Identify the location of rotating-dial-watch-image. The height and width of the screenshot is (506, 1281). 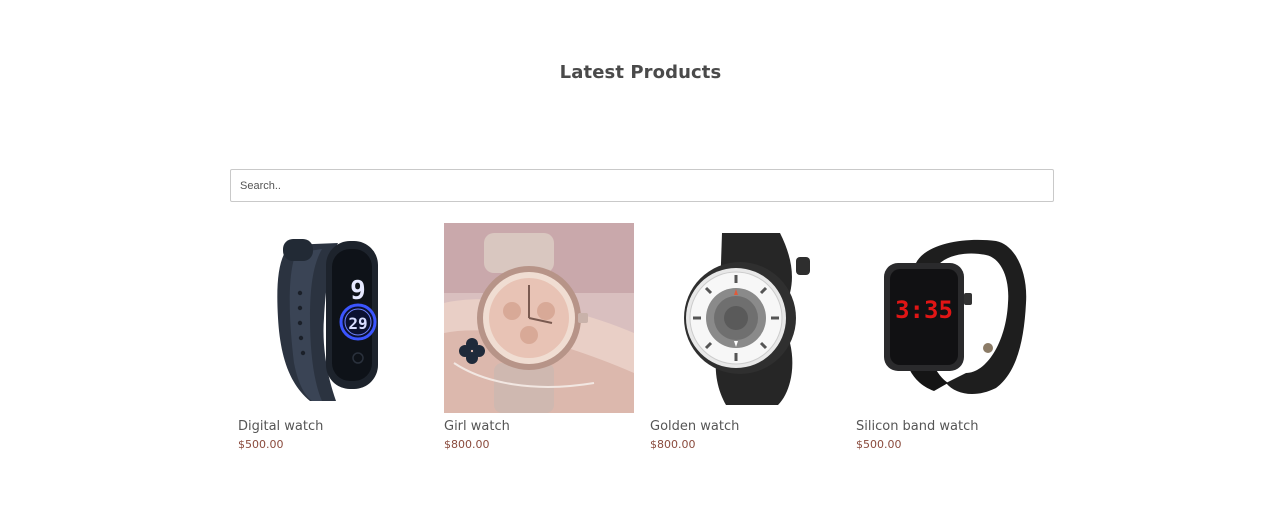
(745, 318).